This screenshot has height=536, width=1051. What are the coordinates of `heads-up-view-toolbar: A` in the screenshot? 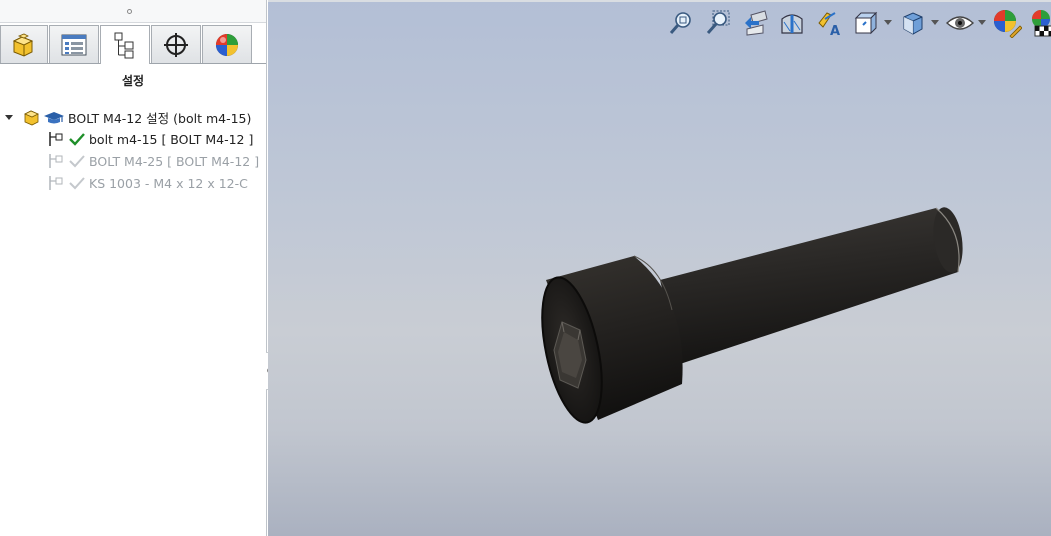 It's located at (856, 23).